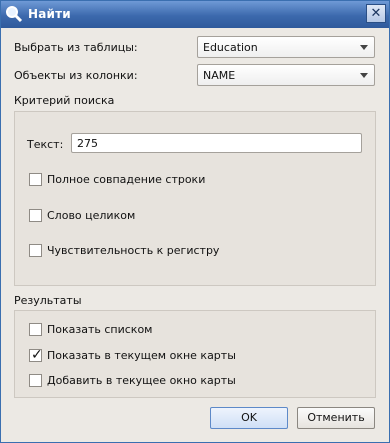  Describe the element at coordinates (195, 14) in the screenshot. I see `title-bar: Найти ✕` at that location.